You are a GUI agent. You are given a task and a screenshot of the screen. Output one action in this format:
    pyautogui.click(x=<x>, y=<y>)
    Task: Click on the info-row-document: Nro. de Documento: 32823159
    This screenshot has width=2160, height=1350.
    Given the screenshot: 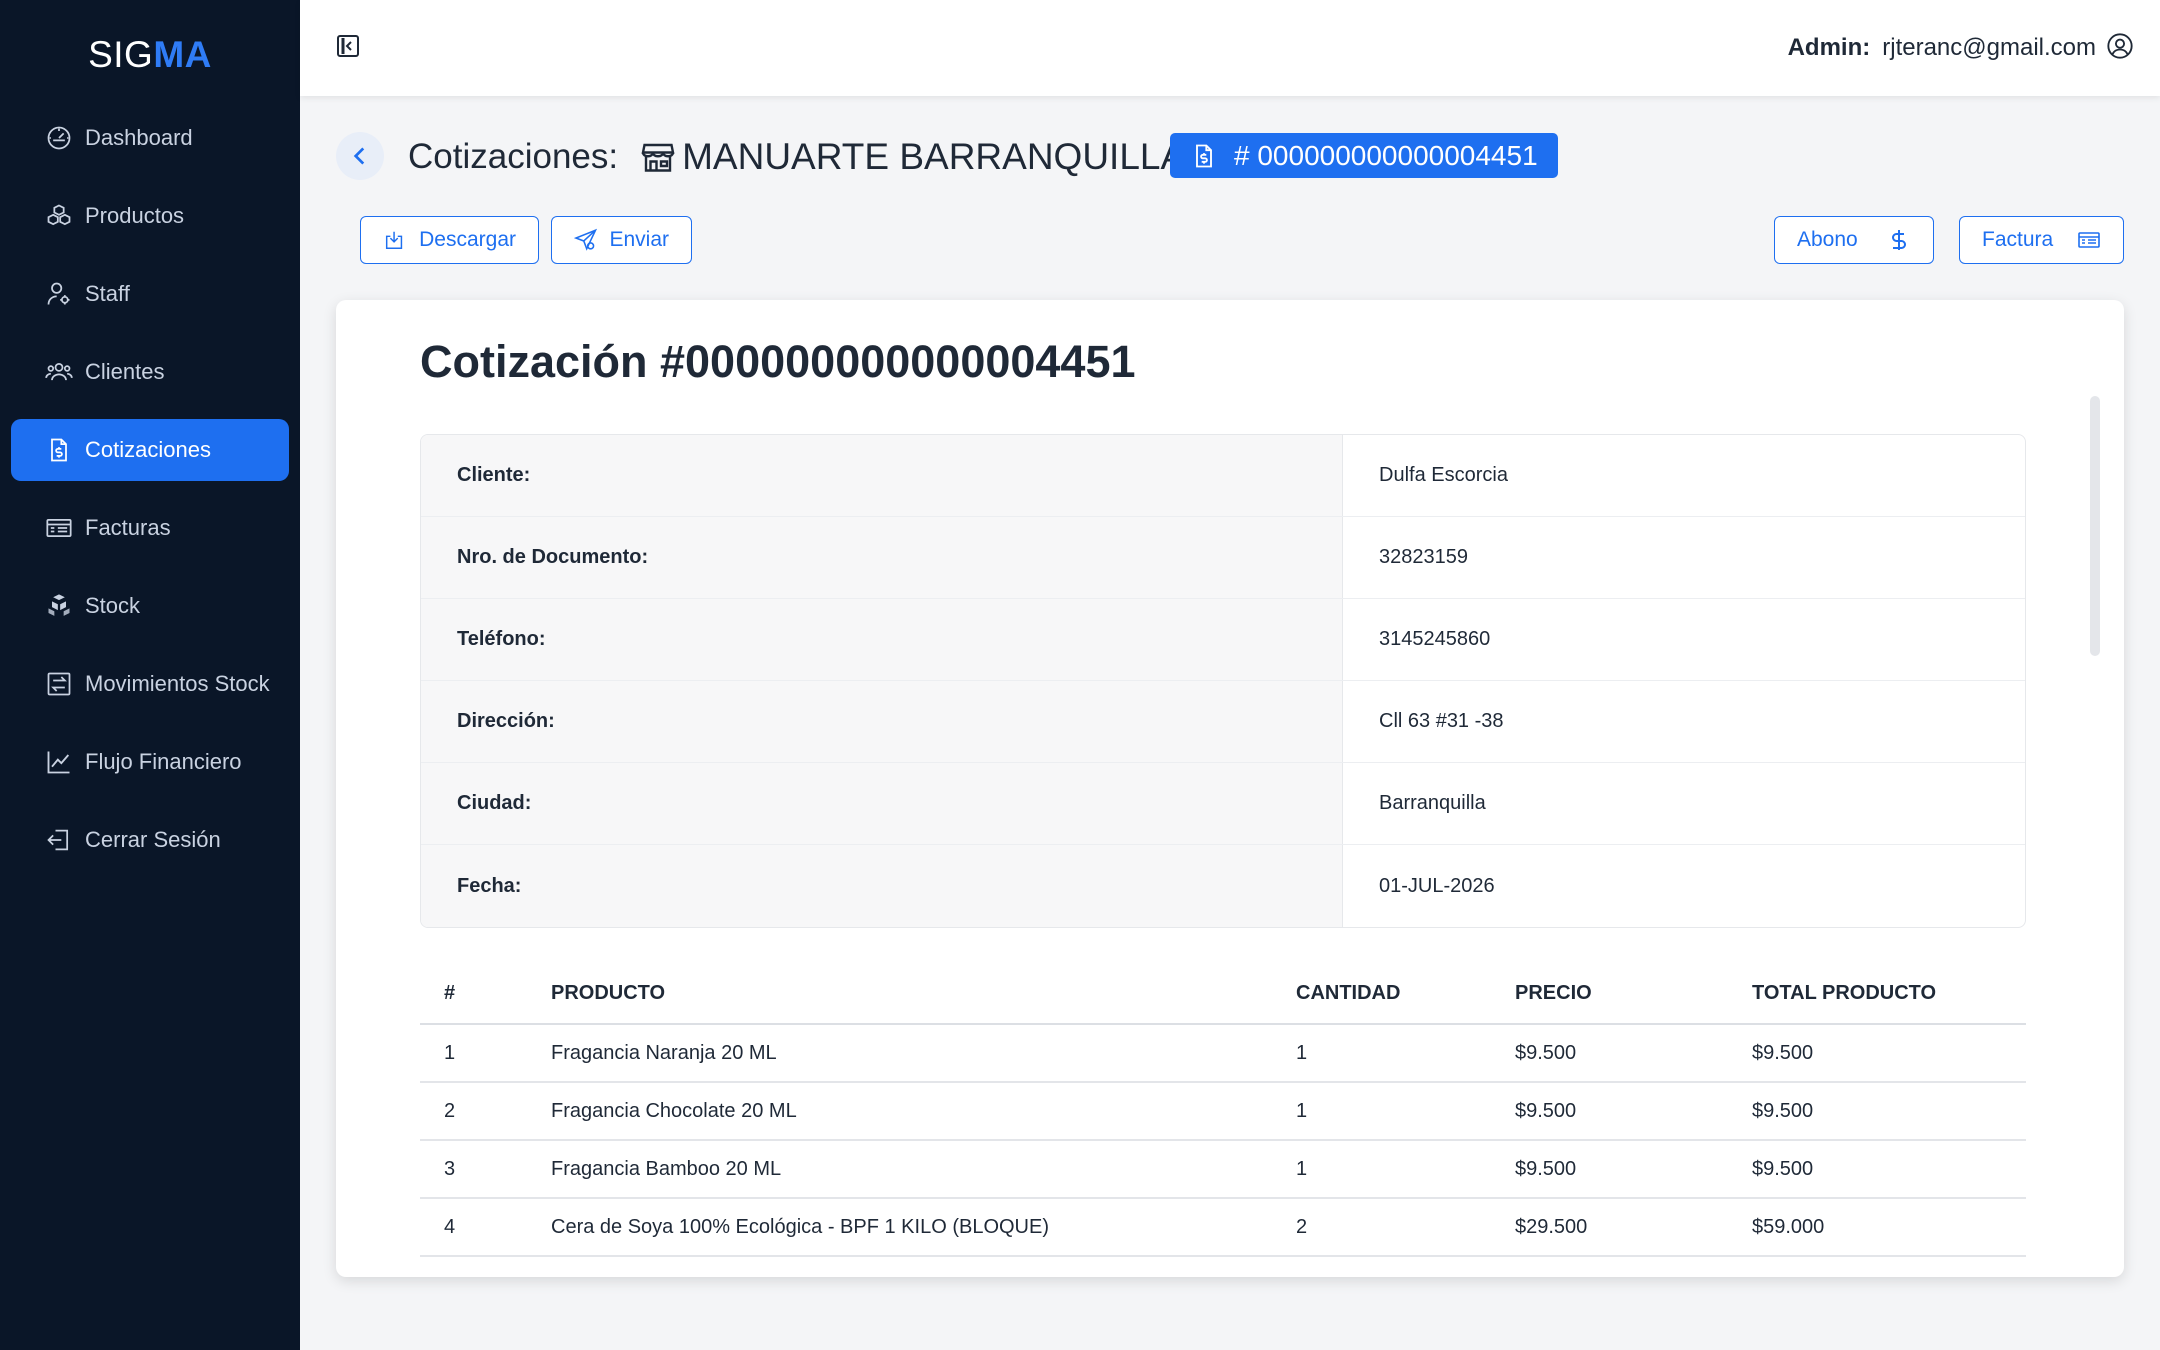 What is the action you would take?
    pyautogui.click(x=1223, y=558)
    